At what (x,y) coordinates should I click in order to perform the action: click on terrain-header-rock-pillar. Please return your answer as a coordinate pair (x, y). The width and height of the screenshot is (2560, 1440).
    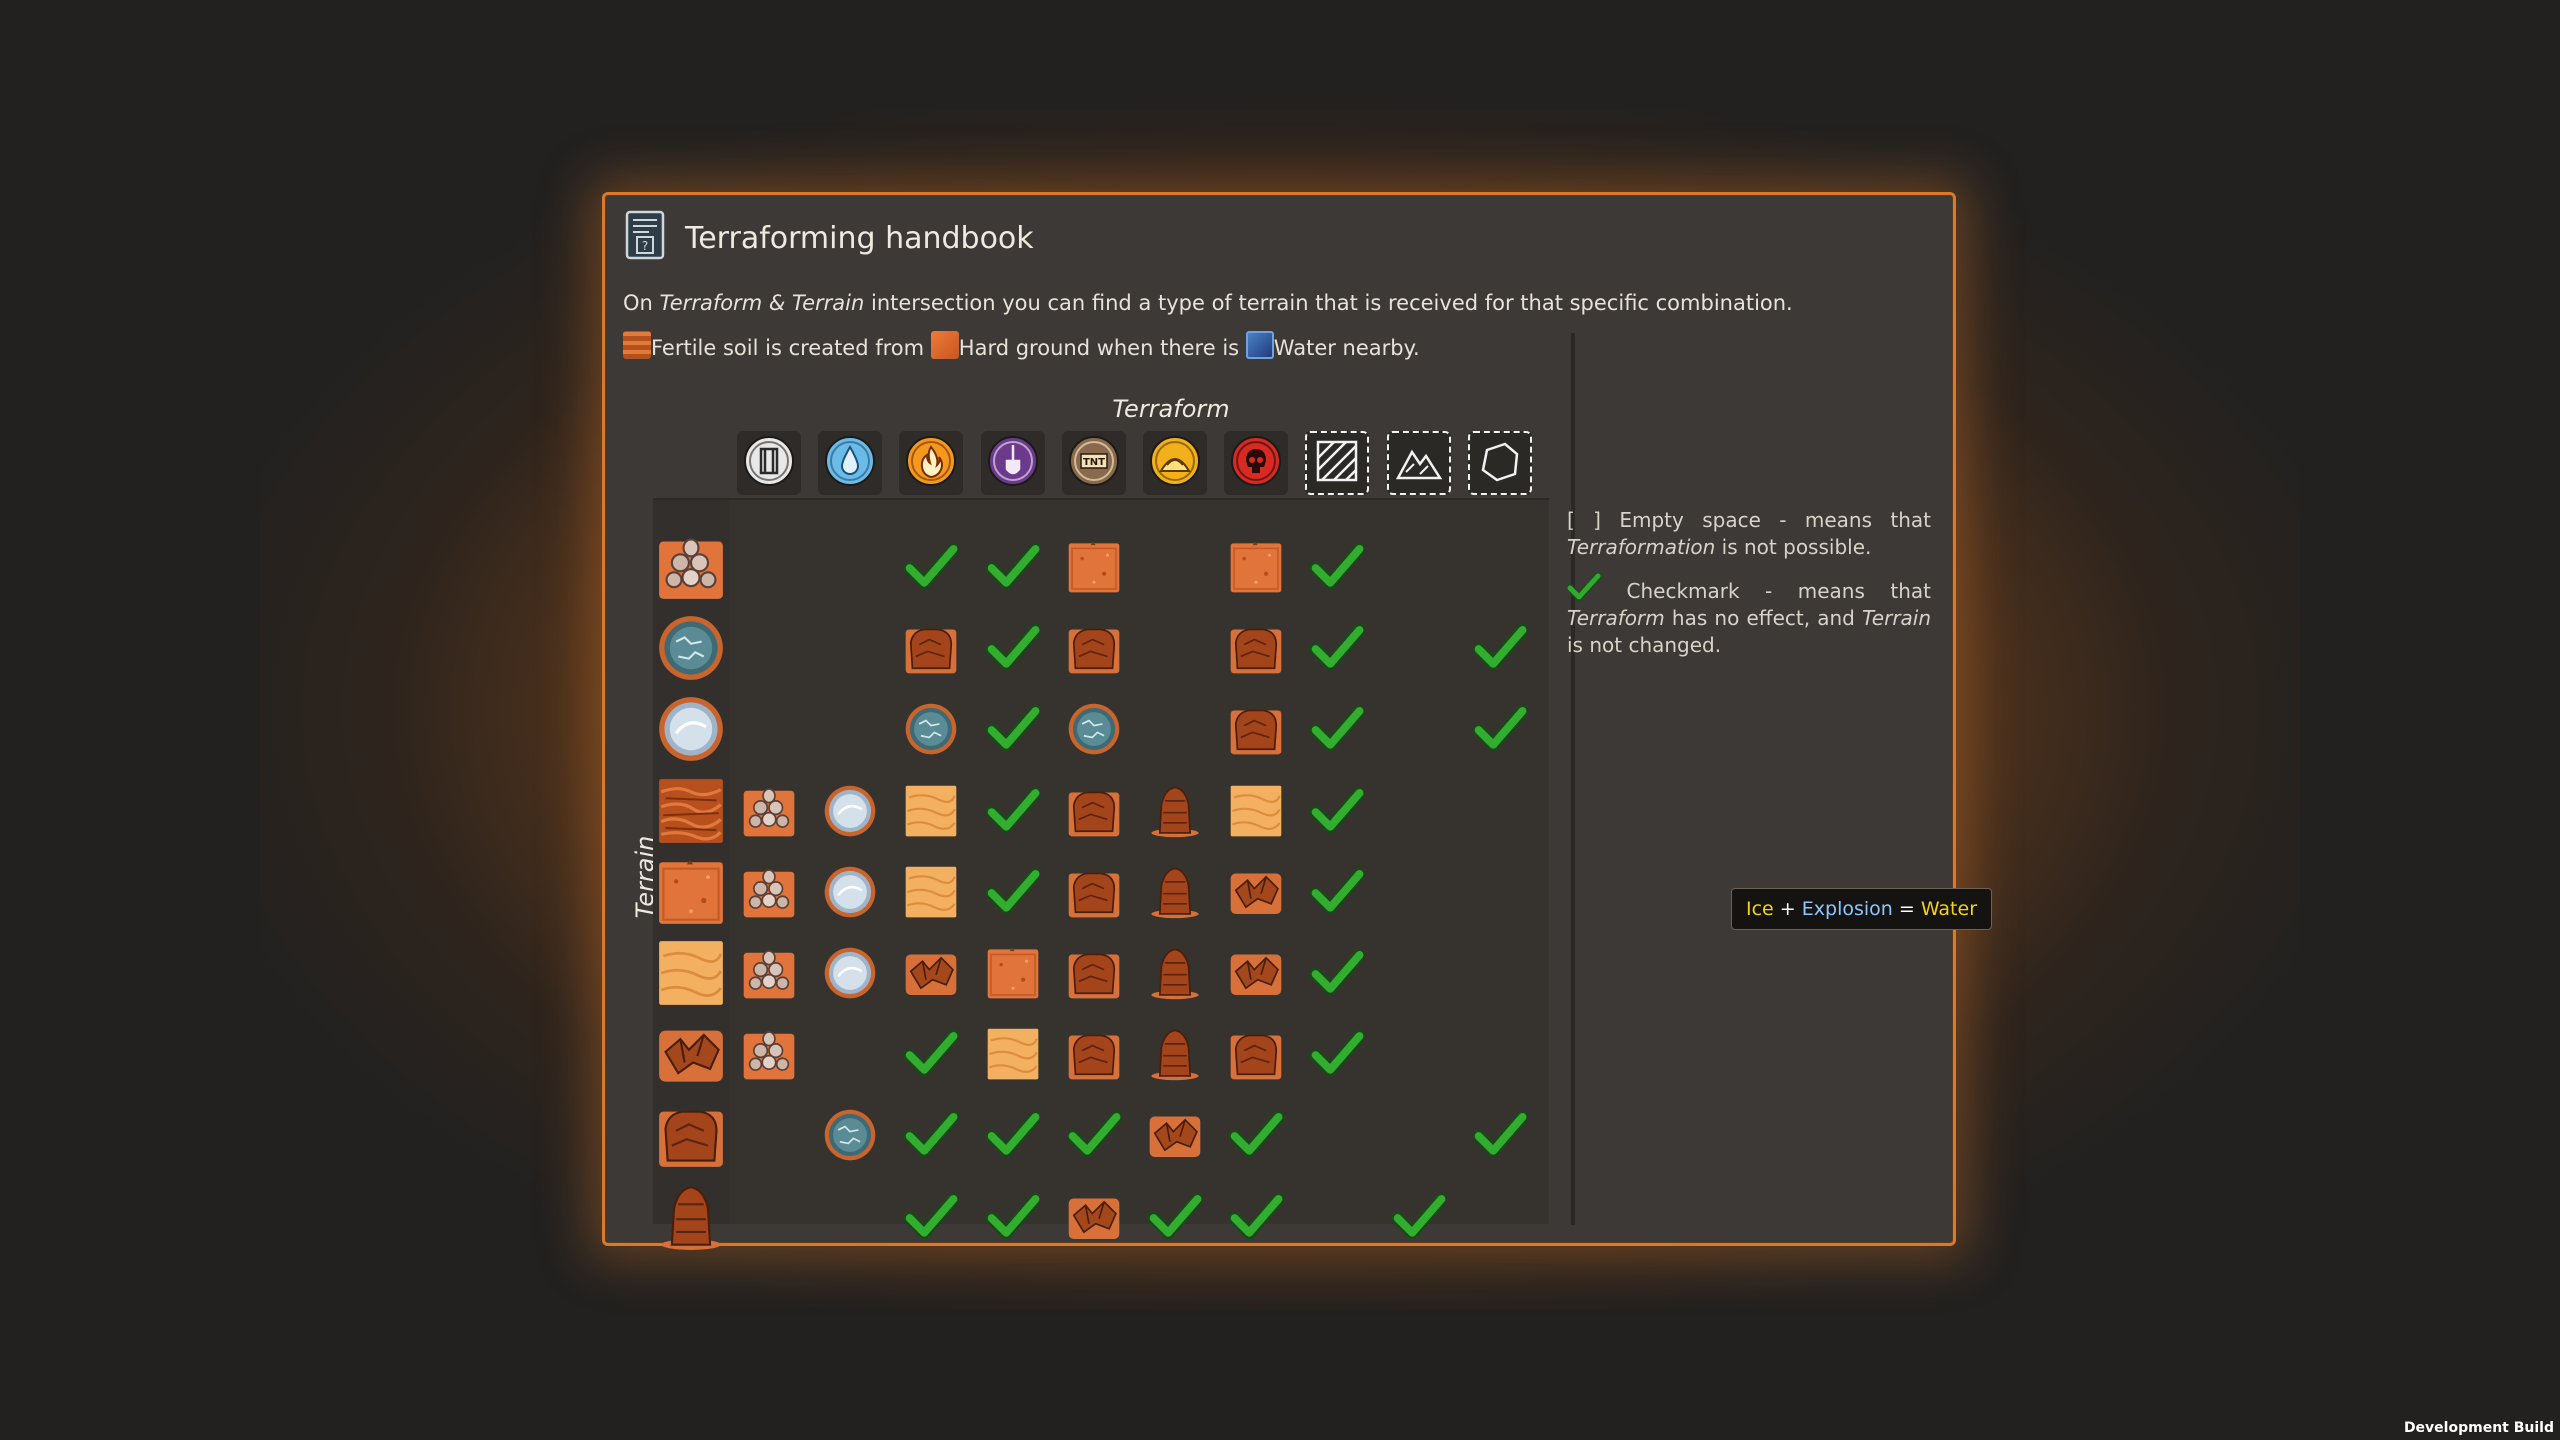
    Looking at the image, I should click on (691, 1217).